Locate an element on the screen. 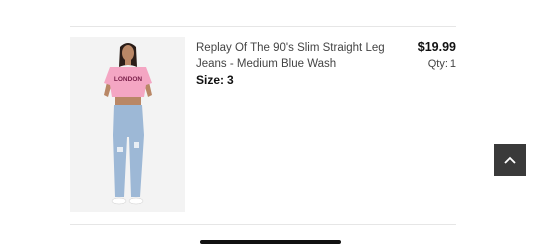 The width and height of the screenshot is (541, 250). product-image: LONDON is located at coordinates (127, 124).